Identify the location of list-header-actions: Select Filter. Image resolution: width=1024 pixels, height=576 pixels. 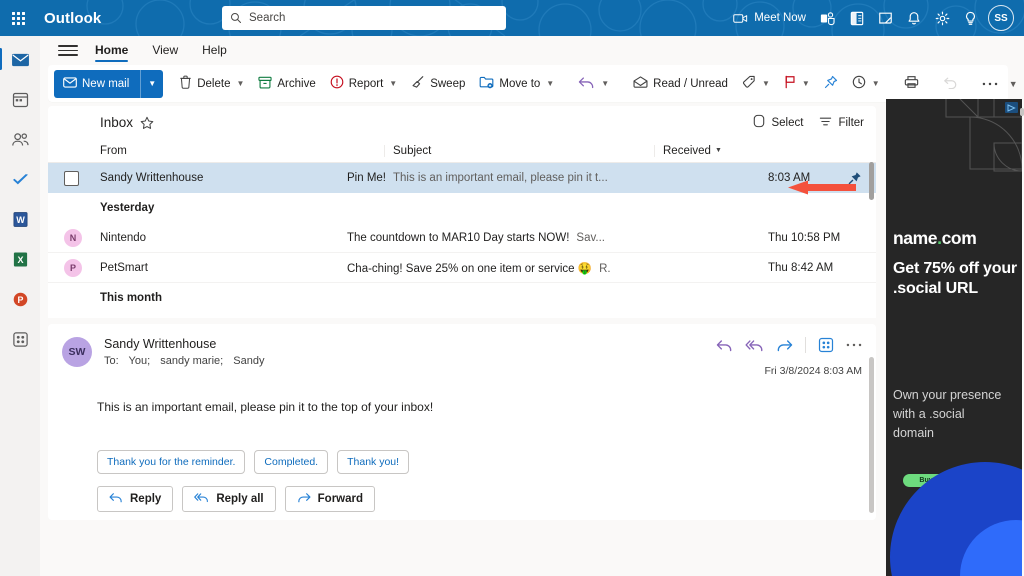
(808, 122).